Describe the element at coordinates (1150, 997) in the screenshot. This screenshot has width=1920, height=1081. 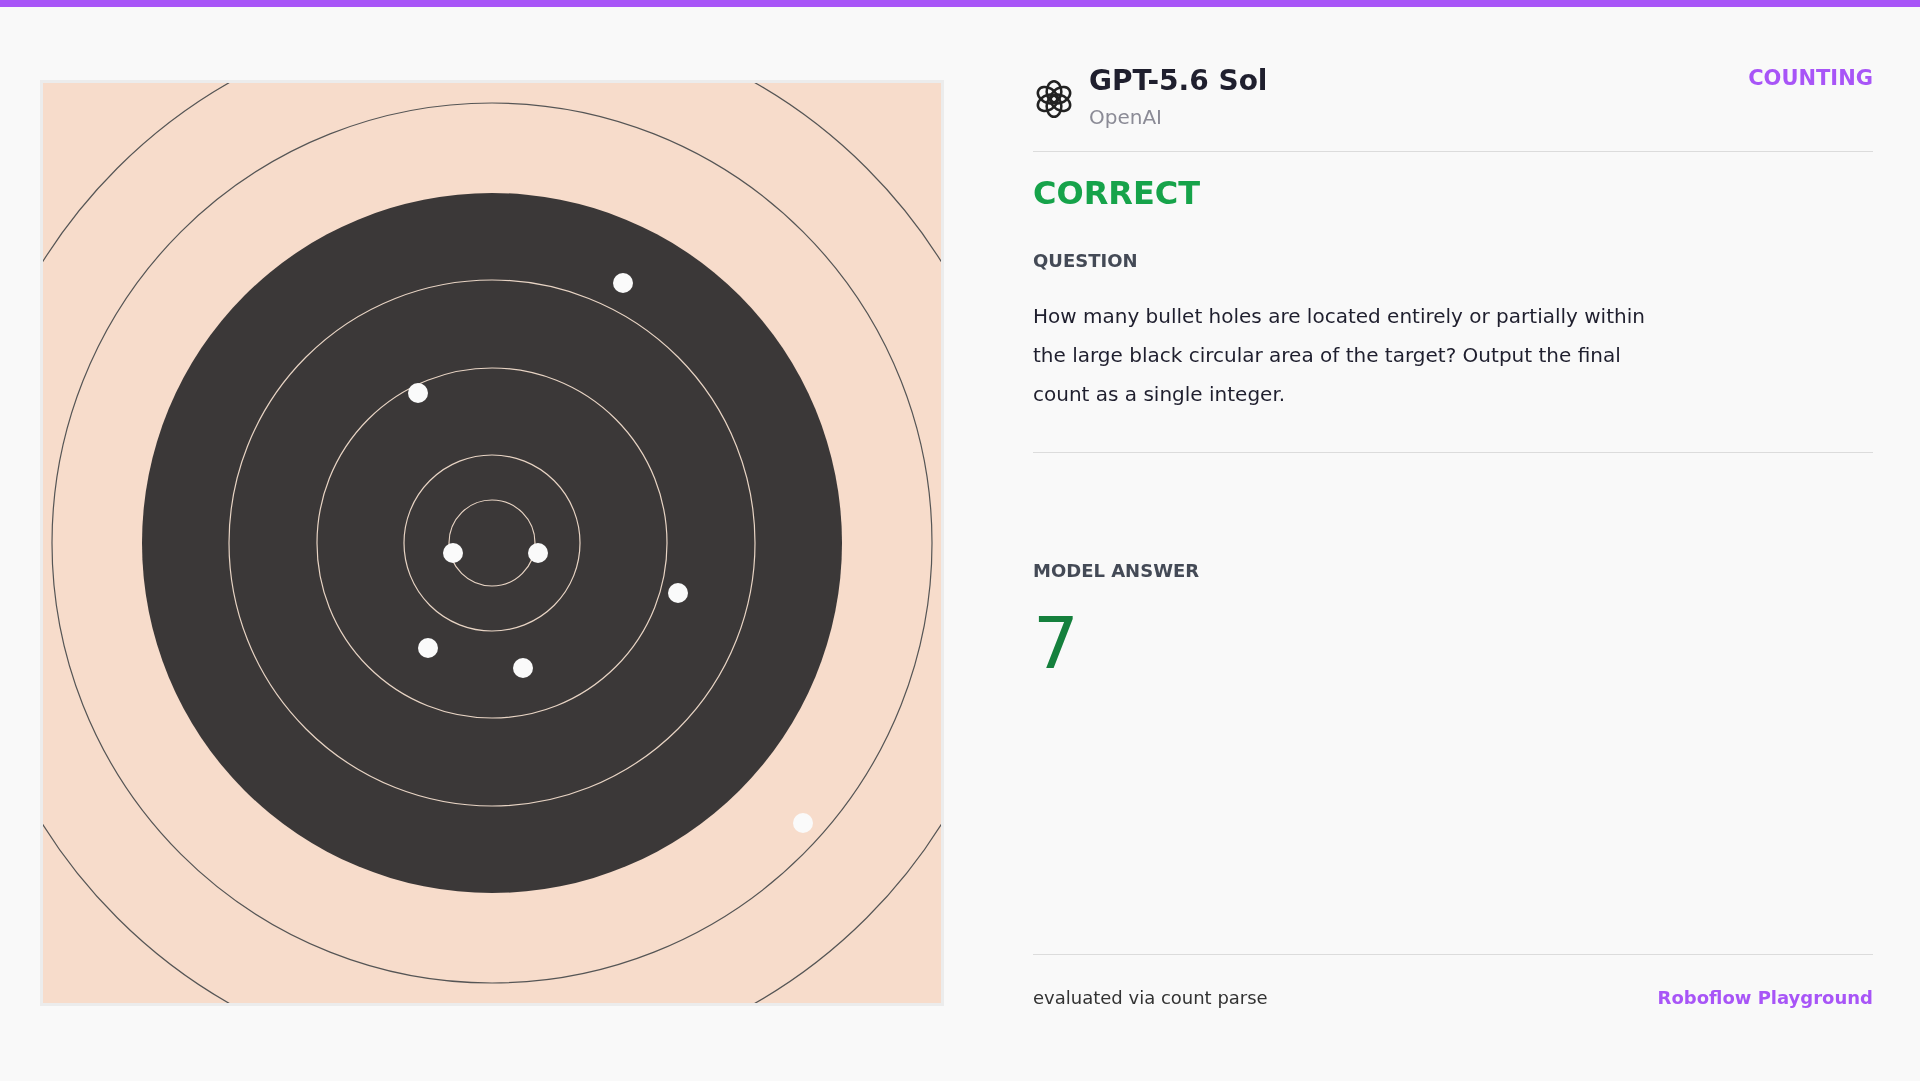
I see `evaluation-note: evaluated via count parse` at that location.